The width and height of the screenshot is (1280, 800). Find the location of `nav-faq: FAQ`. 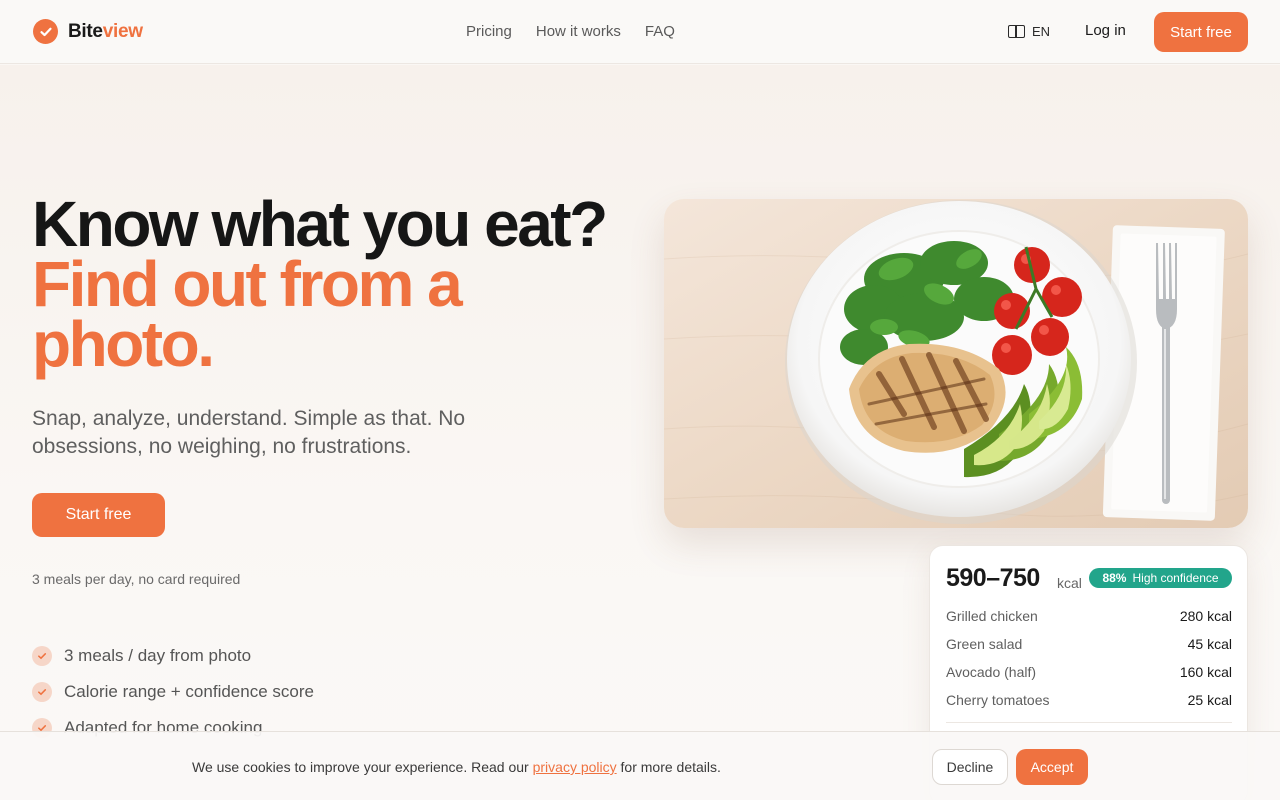

nav-faq: FAQ is located at coordinates (660, 31).